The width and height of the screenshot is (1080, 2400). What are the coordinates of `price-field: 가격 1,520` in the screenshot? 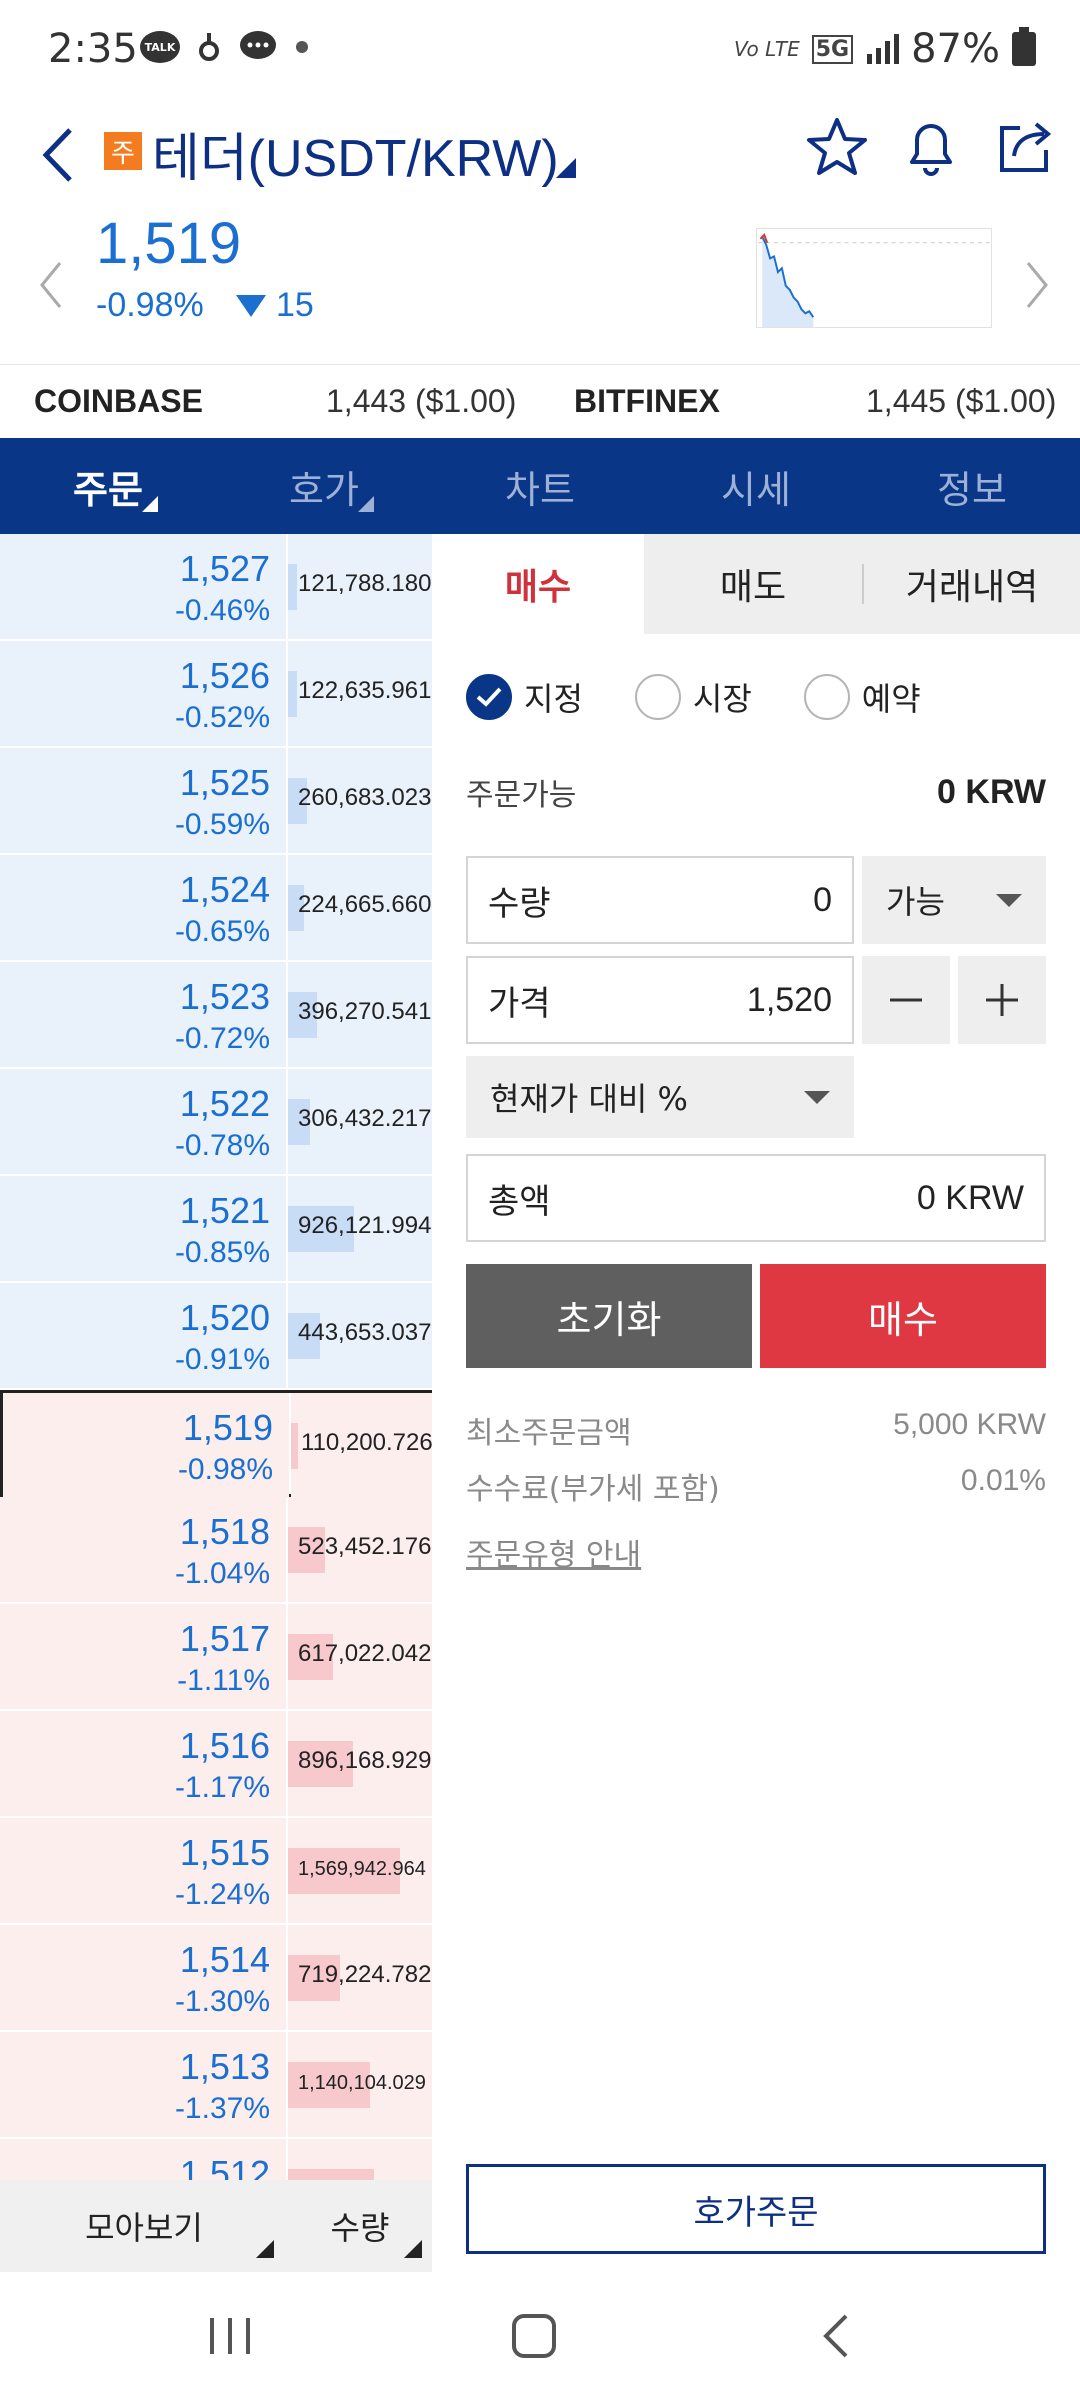 It's located at (660, 1000).